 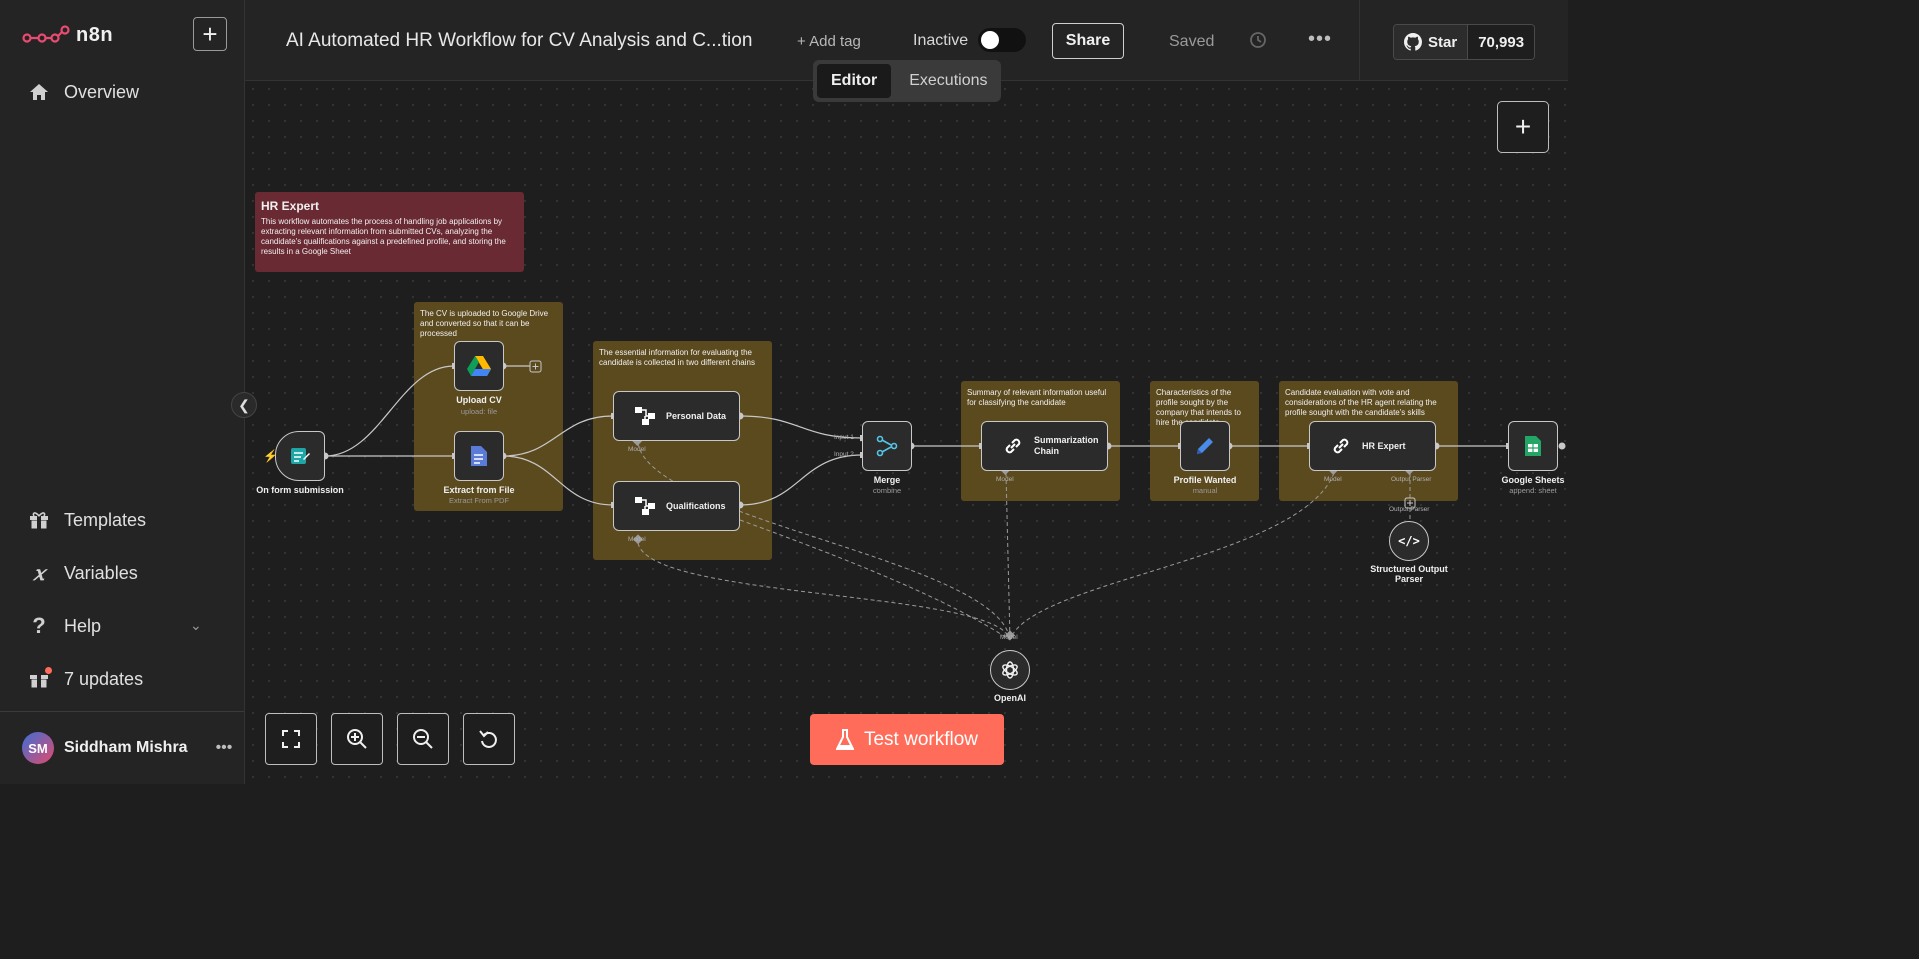 I want to click on node-summarization-chain: Summarization Chain, so click(x=1044, y=446).